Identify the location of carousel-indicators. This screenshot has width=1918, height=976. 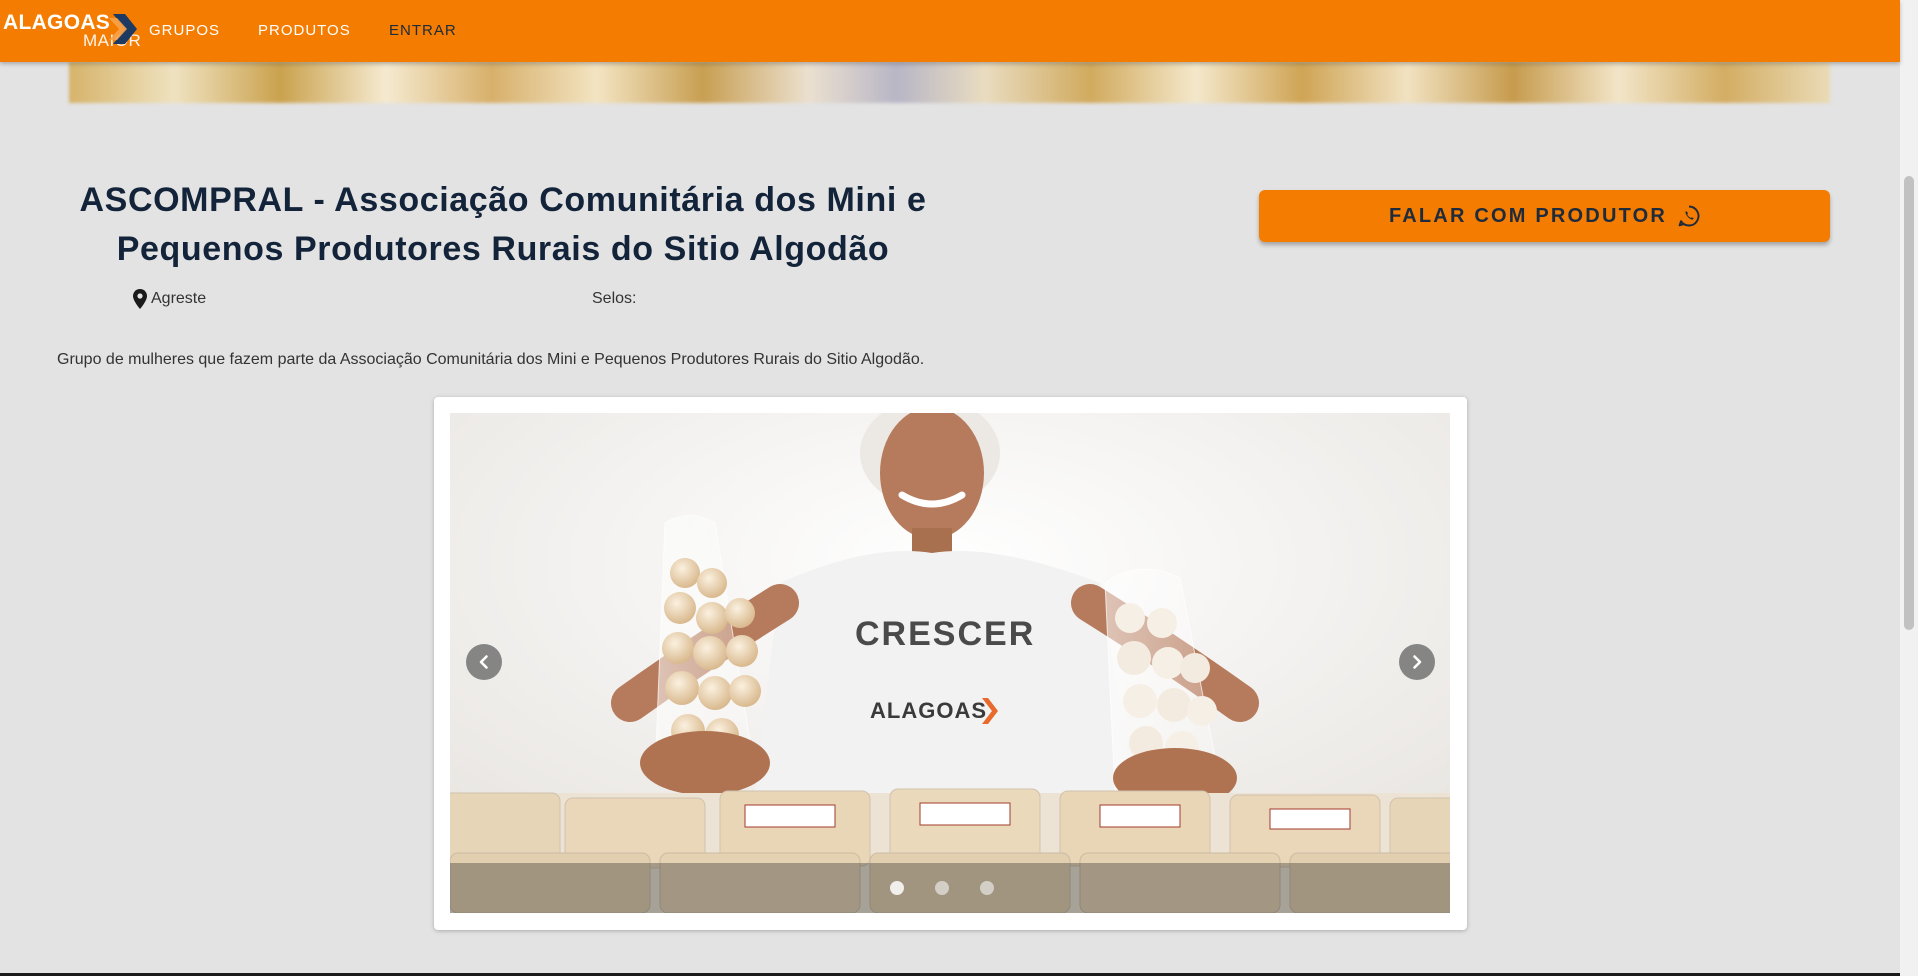
(950, 888).